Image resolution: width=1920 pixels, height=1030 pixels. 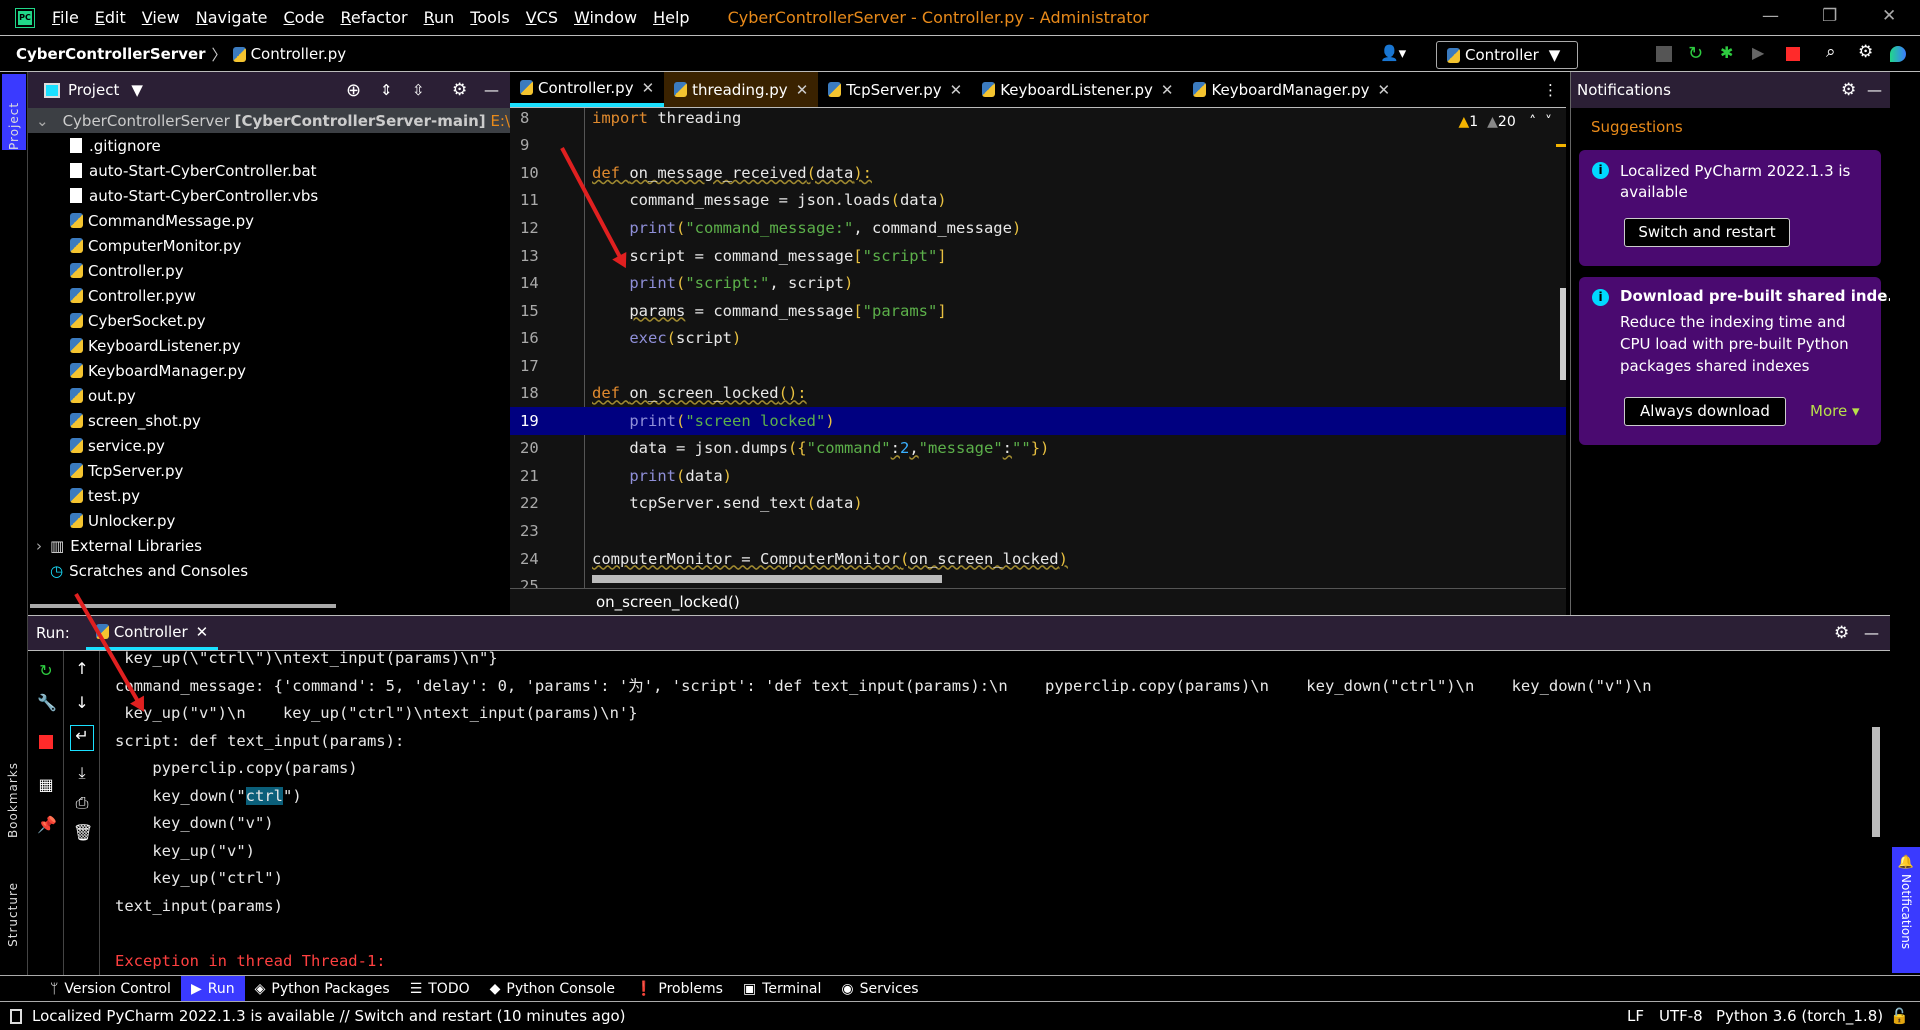 I want to click on tool-tab-python-packages: ◈ Python Packages, so click(x=322, y=988).